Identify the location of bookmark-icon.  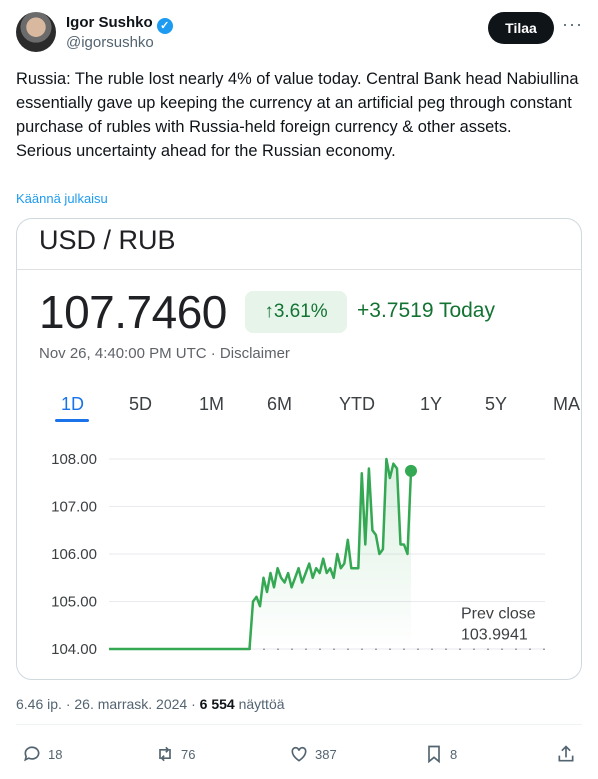
(434, 754).